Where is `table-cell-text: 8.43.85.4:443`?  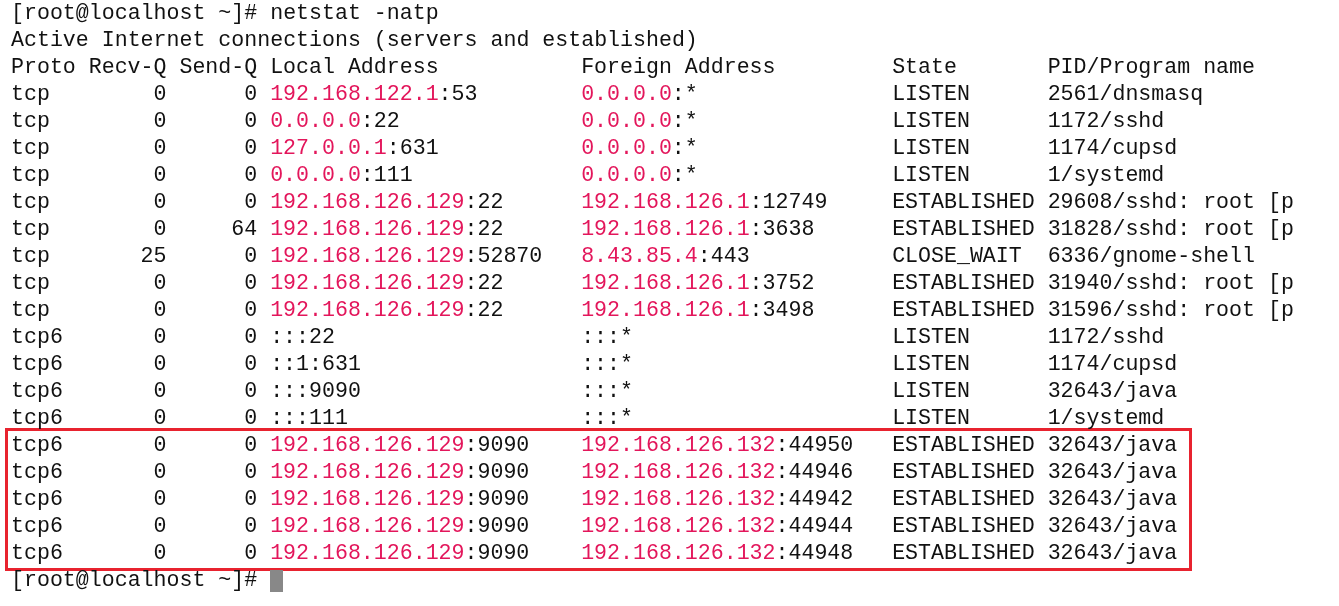 table-cell-text: 8.43.85.4:443 is located at coordinates (666, 256).